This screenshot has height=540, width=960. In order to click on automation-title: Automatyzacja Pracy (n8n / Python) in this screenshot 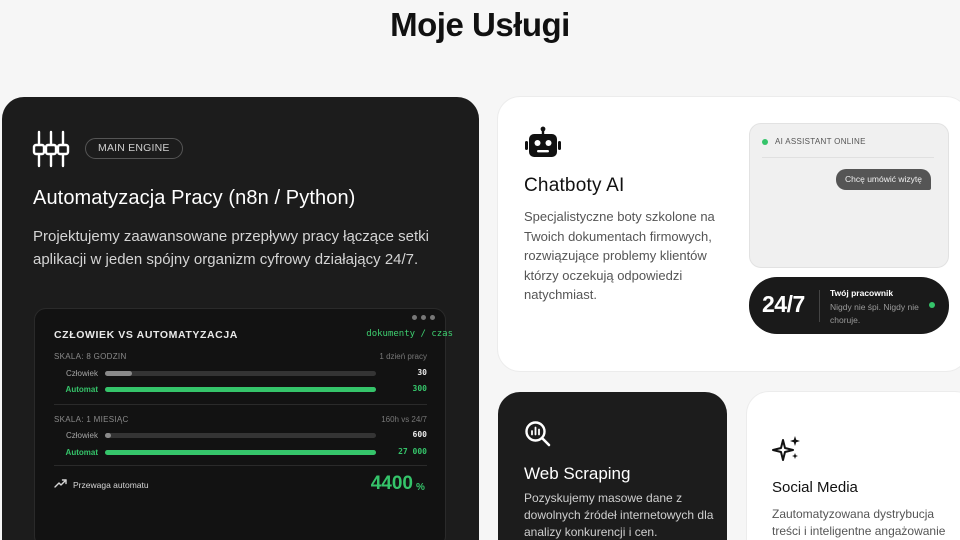, I will do `click(194, 198)`.